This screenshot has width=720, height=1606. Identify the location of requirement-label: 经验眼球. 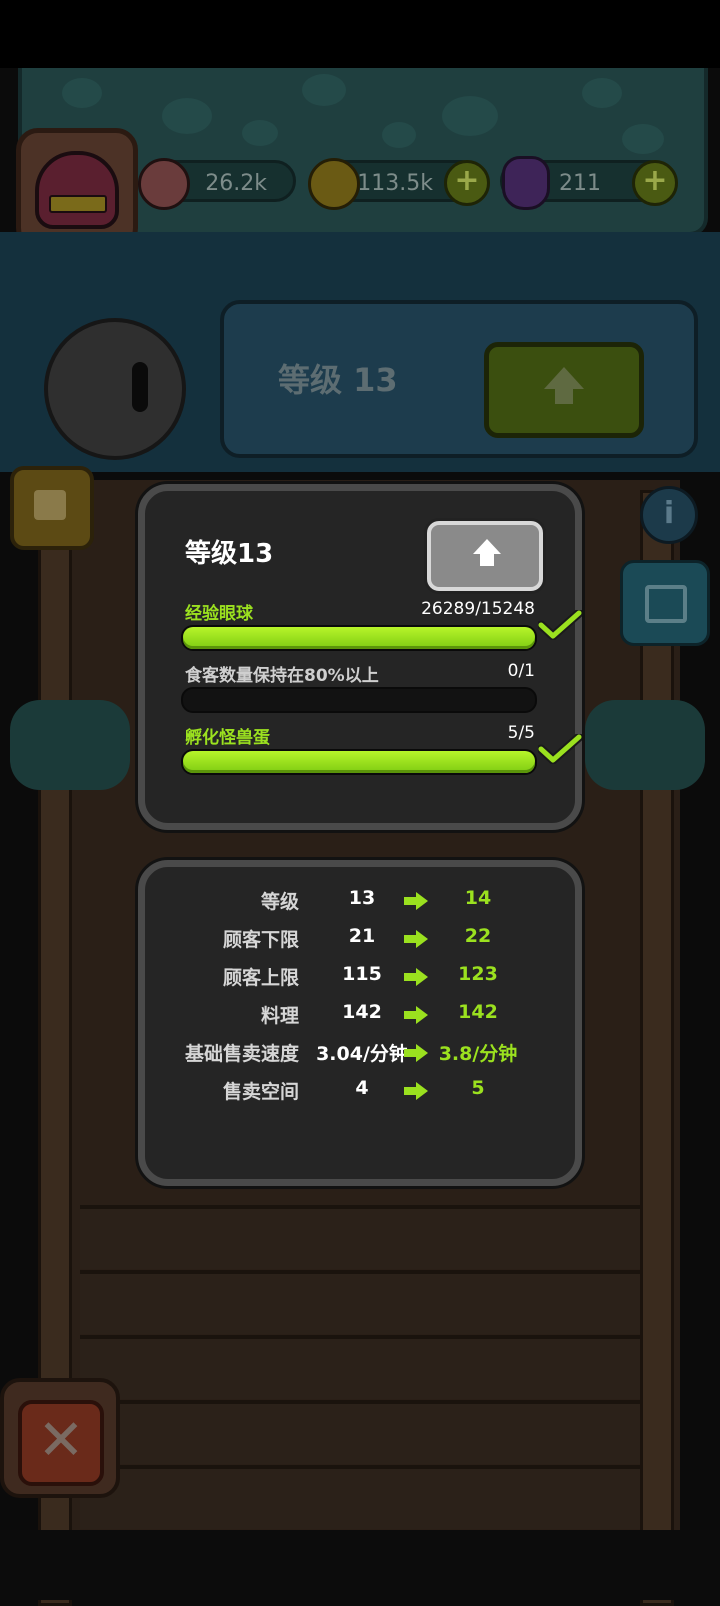
(219, 614).